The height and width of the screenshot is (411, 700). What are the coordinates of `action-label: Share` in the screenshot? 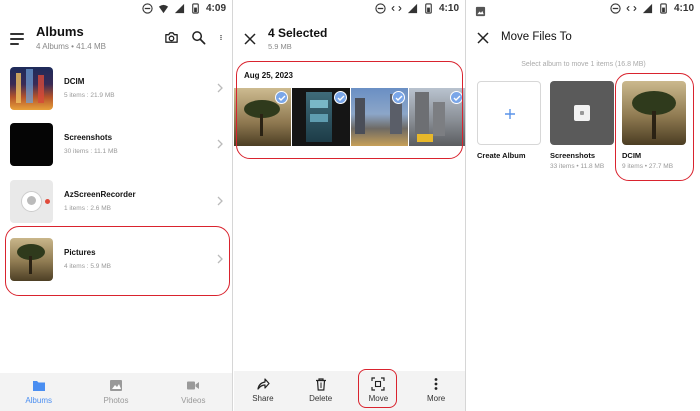 It's located at (263, 398).